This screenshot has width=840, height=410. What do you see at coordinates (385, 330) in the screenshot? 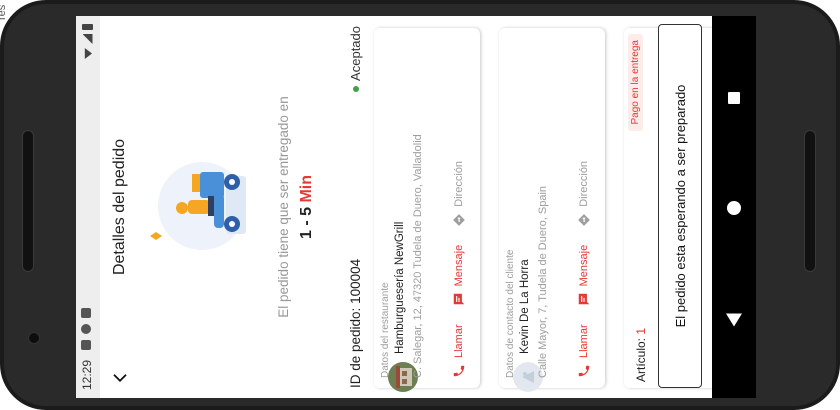
I see `restaurant-section-label: Datos del restaurante` at bounding box center [385, 330].